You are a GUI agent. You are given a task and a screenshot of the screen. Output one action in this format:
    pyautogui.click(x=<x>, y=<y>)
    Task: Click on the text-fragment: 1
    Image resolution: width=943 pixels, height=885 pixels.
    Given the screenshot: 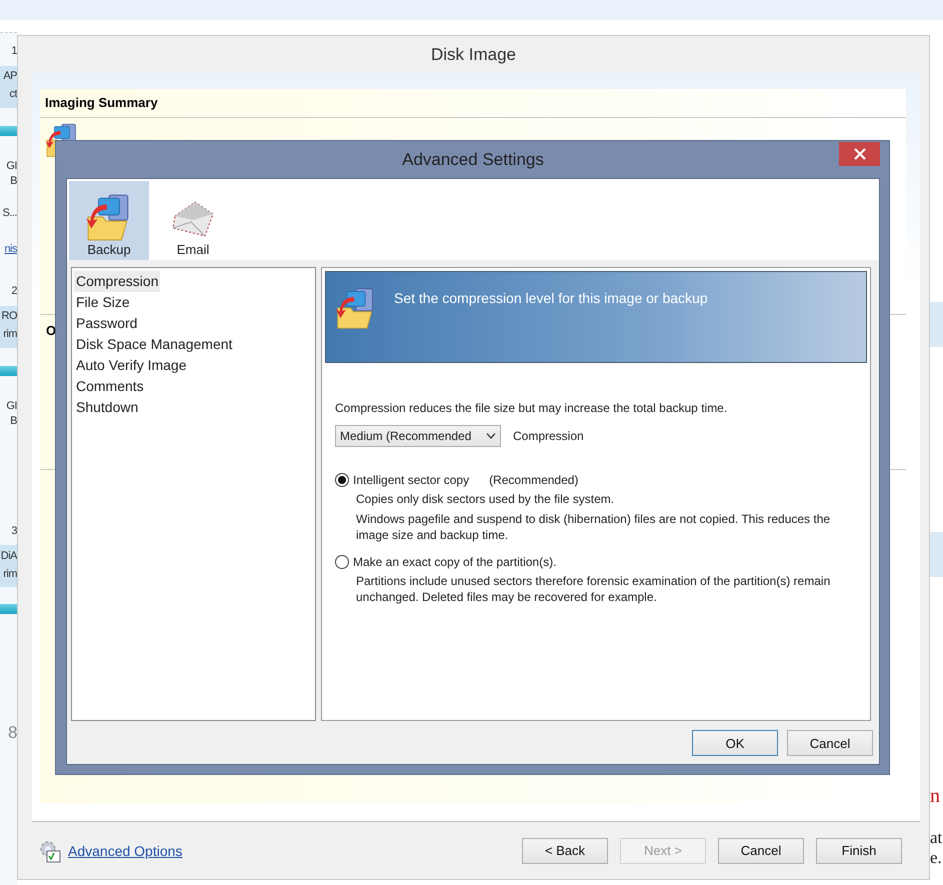 What is the action you would take?
    pyautogui.click(x=14, y=51)
    